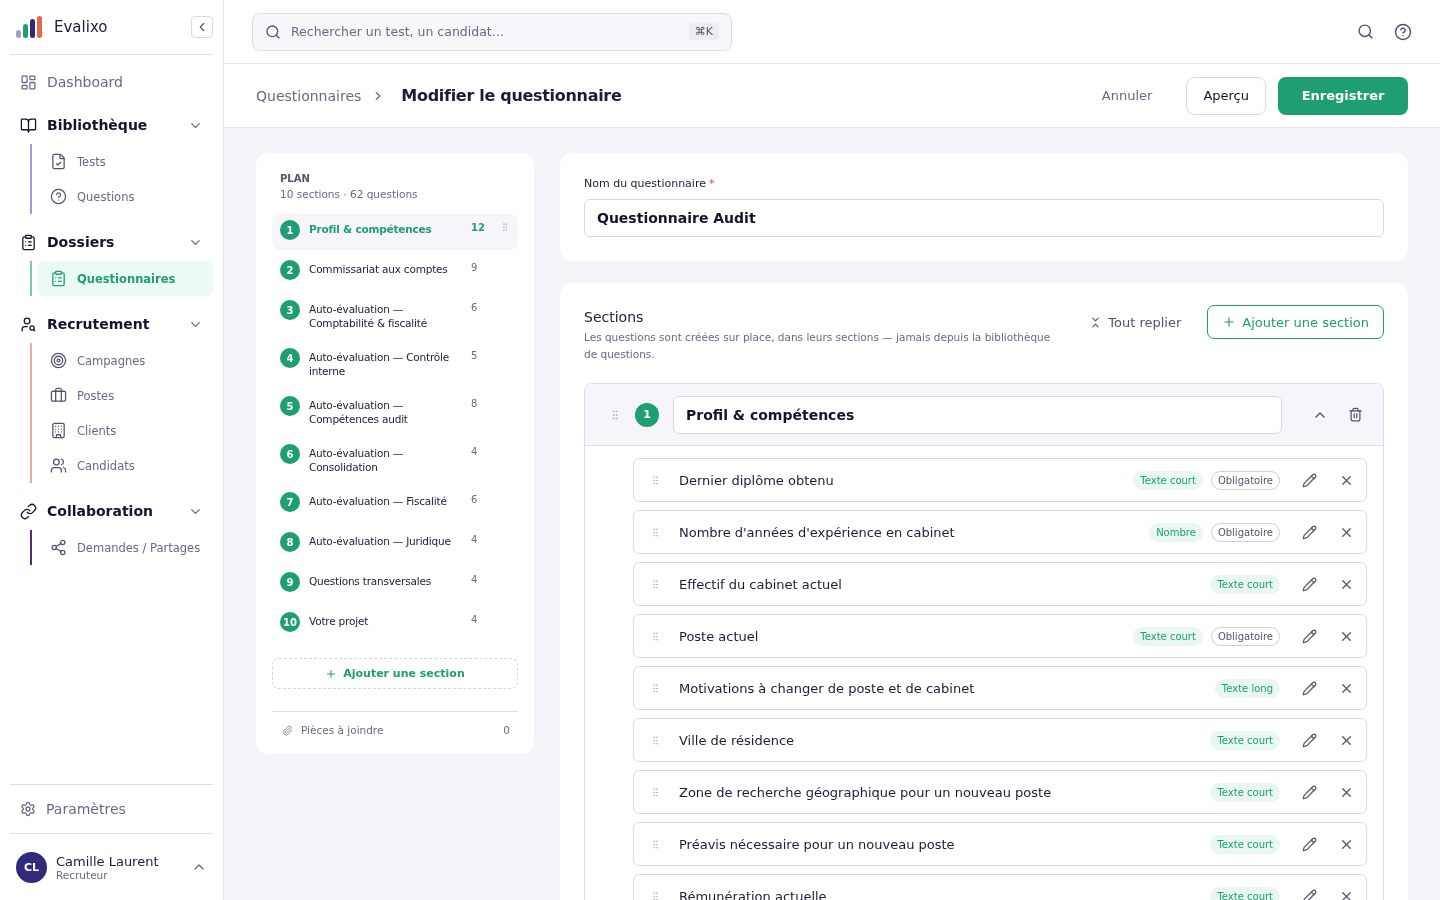  Describe the element at coordinates (395, 544) in the screenshot. I see `plan-section-item: 8 Auto-évaluation — Juridique 4` at that location.